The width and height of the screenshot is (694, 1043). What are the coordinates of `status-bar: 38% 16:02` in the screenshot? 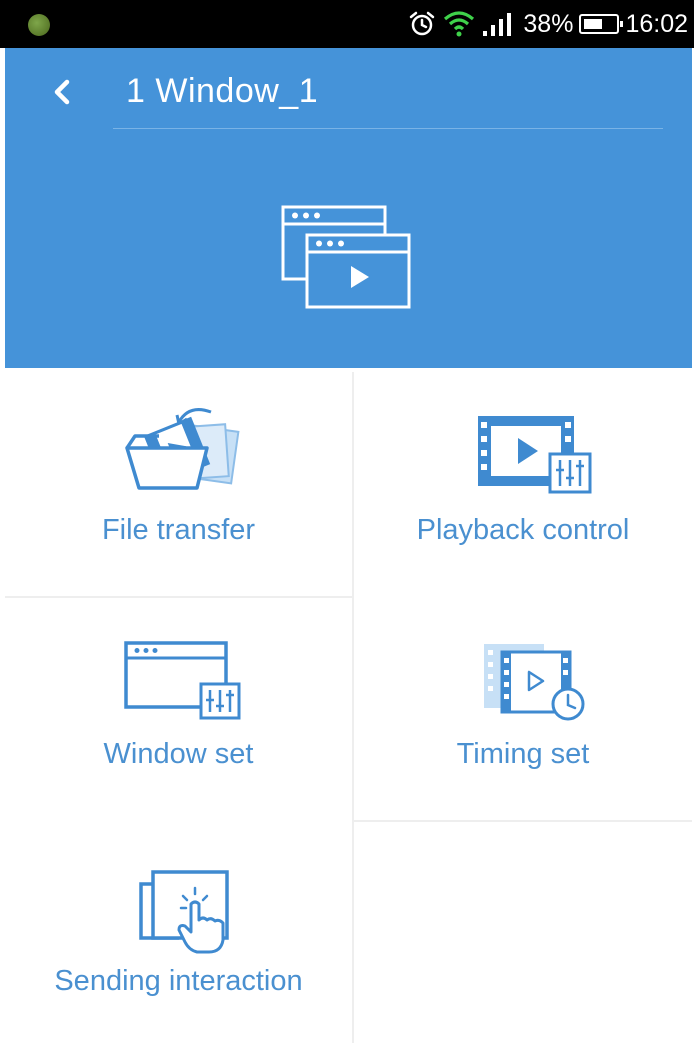 It's located at (347, 24).